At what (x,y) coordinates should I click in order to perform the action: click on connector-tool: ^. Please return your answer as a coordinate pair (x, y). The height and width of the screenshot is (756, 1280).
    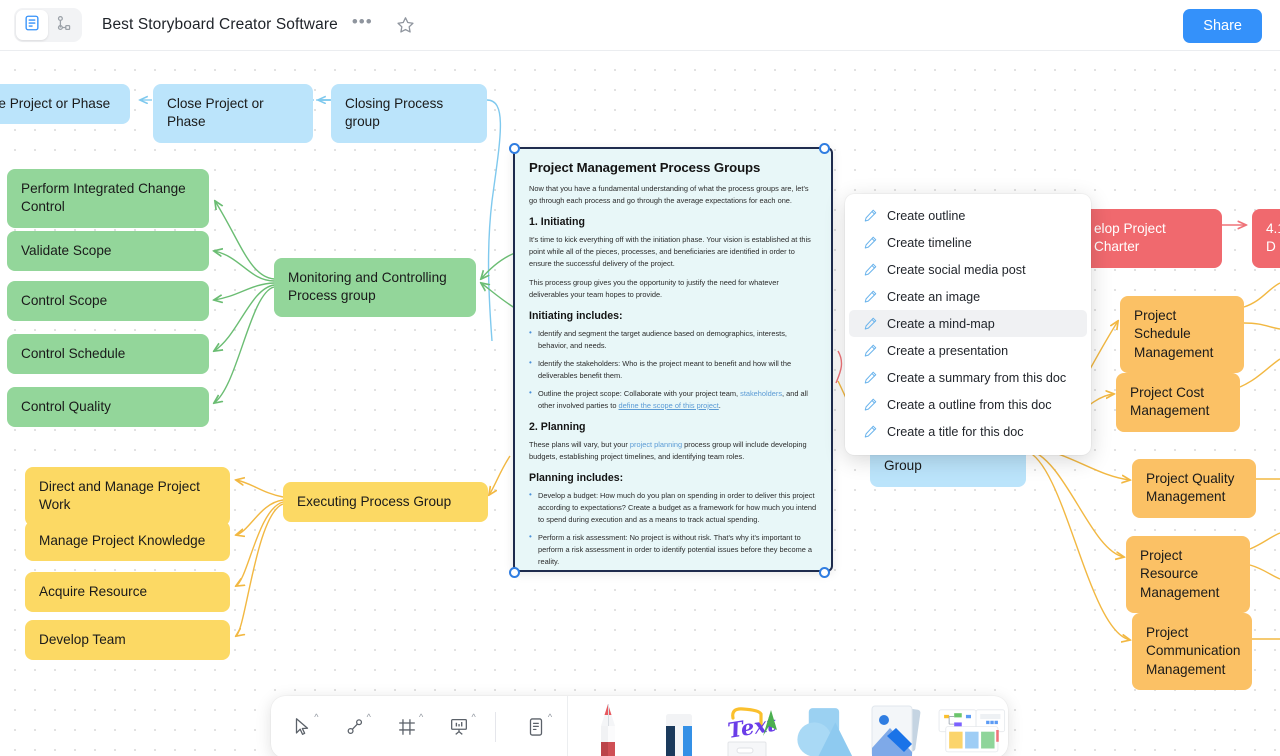
    Looking at the image, I should click on (354, 727).